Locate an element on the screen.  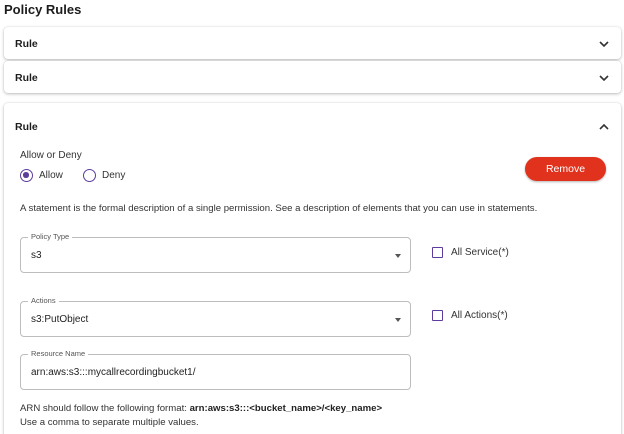
resource-name-value: arn:aws:s3:::mycallrecordingbucket1/ is located at coordinates (113, 372).